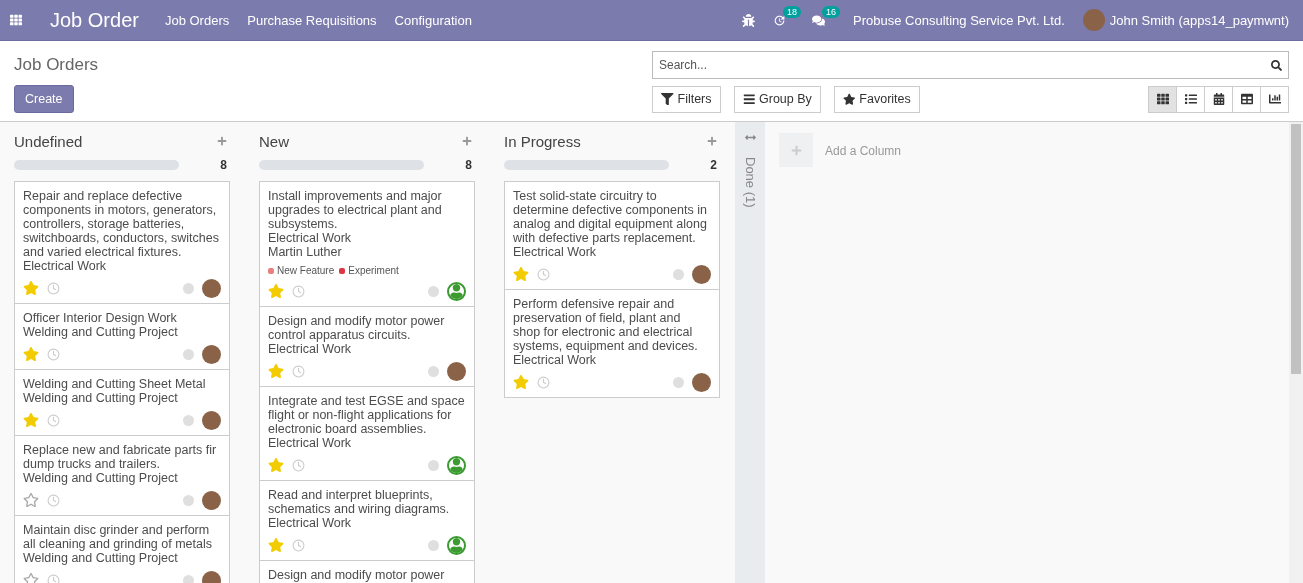 This screenshot has width=1303, height=583. What do you see at coordinates (612, 235) in the screenshot?
I see `kanban-card: Test solid-state circuitry to determine defective components in analog and digital equipment along with defective parts replacement. Electrical Work` at bounding box center [612, 235].